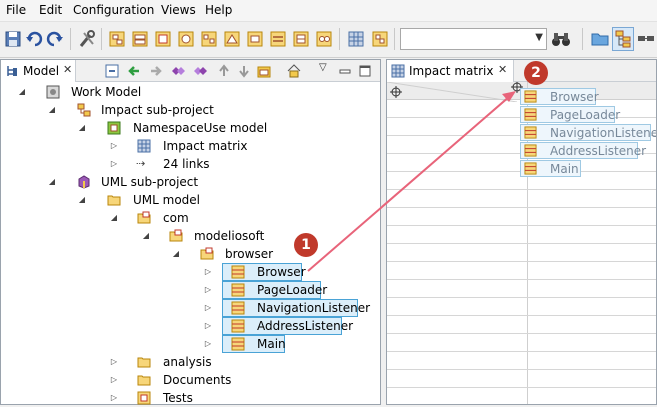 The height and width of the screenshot is (407, 657). Describe the element at coordinates (186, 362) in the screenshot. I see `tree-node-analysis: ▷ analysis` at that location.